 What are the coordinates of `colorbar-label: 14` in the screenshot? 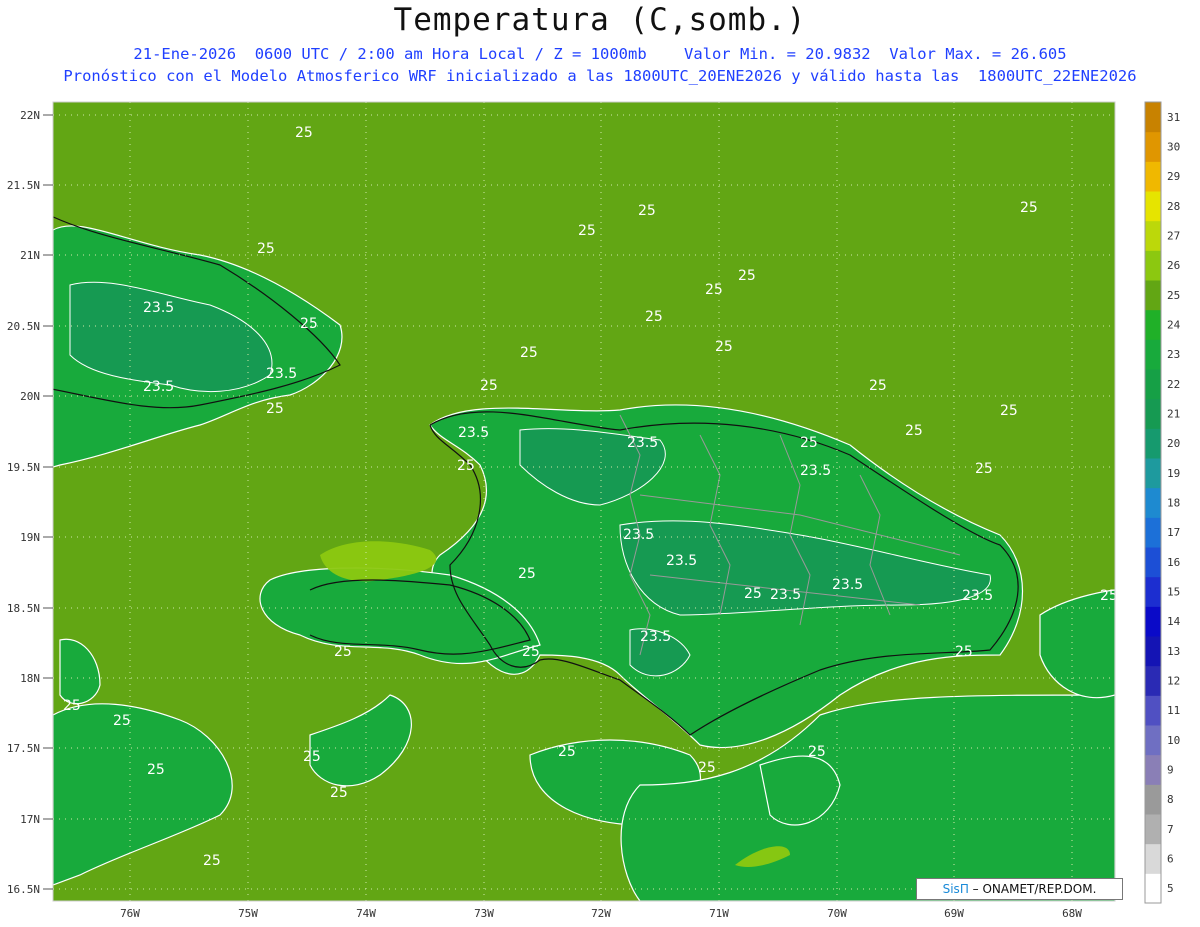 It's located at (1174, 621).